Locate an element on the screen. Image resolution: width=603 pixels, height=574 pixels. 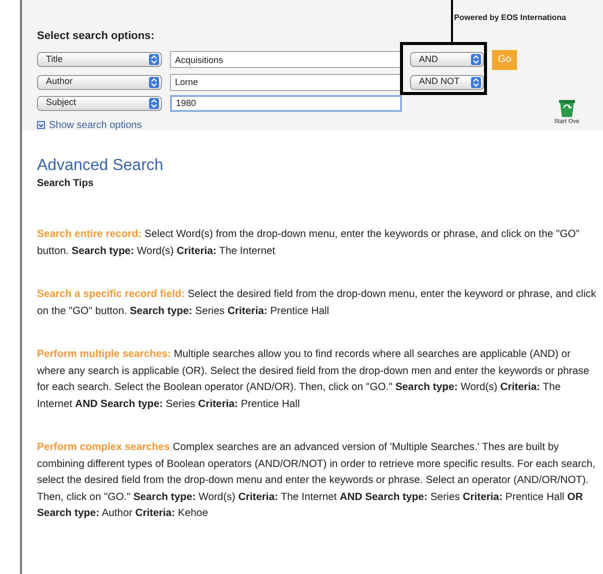
tip-paragraph: Search entire record: Select Word(s) from the drop-down menu, enter the keywords or phrase, and click on the "GO" button. Search type: Word(s) Criteria: The Internet is located at coordinates (309, 243).